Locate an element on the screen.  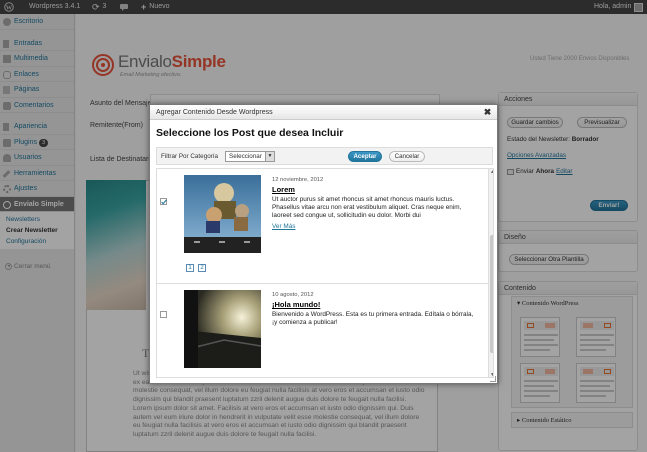
post-title: ¡Hola mundo! is located at coordinates (296, 304).